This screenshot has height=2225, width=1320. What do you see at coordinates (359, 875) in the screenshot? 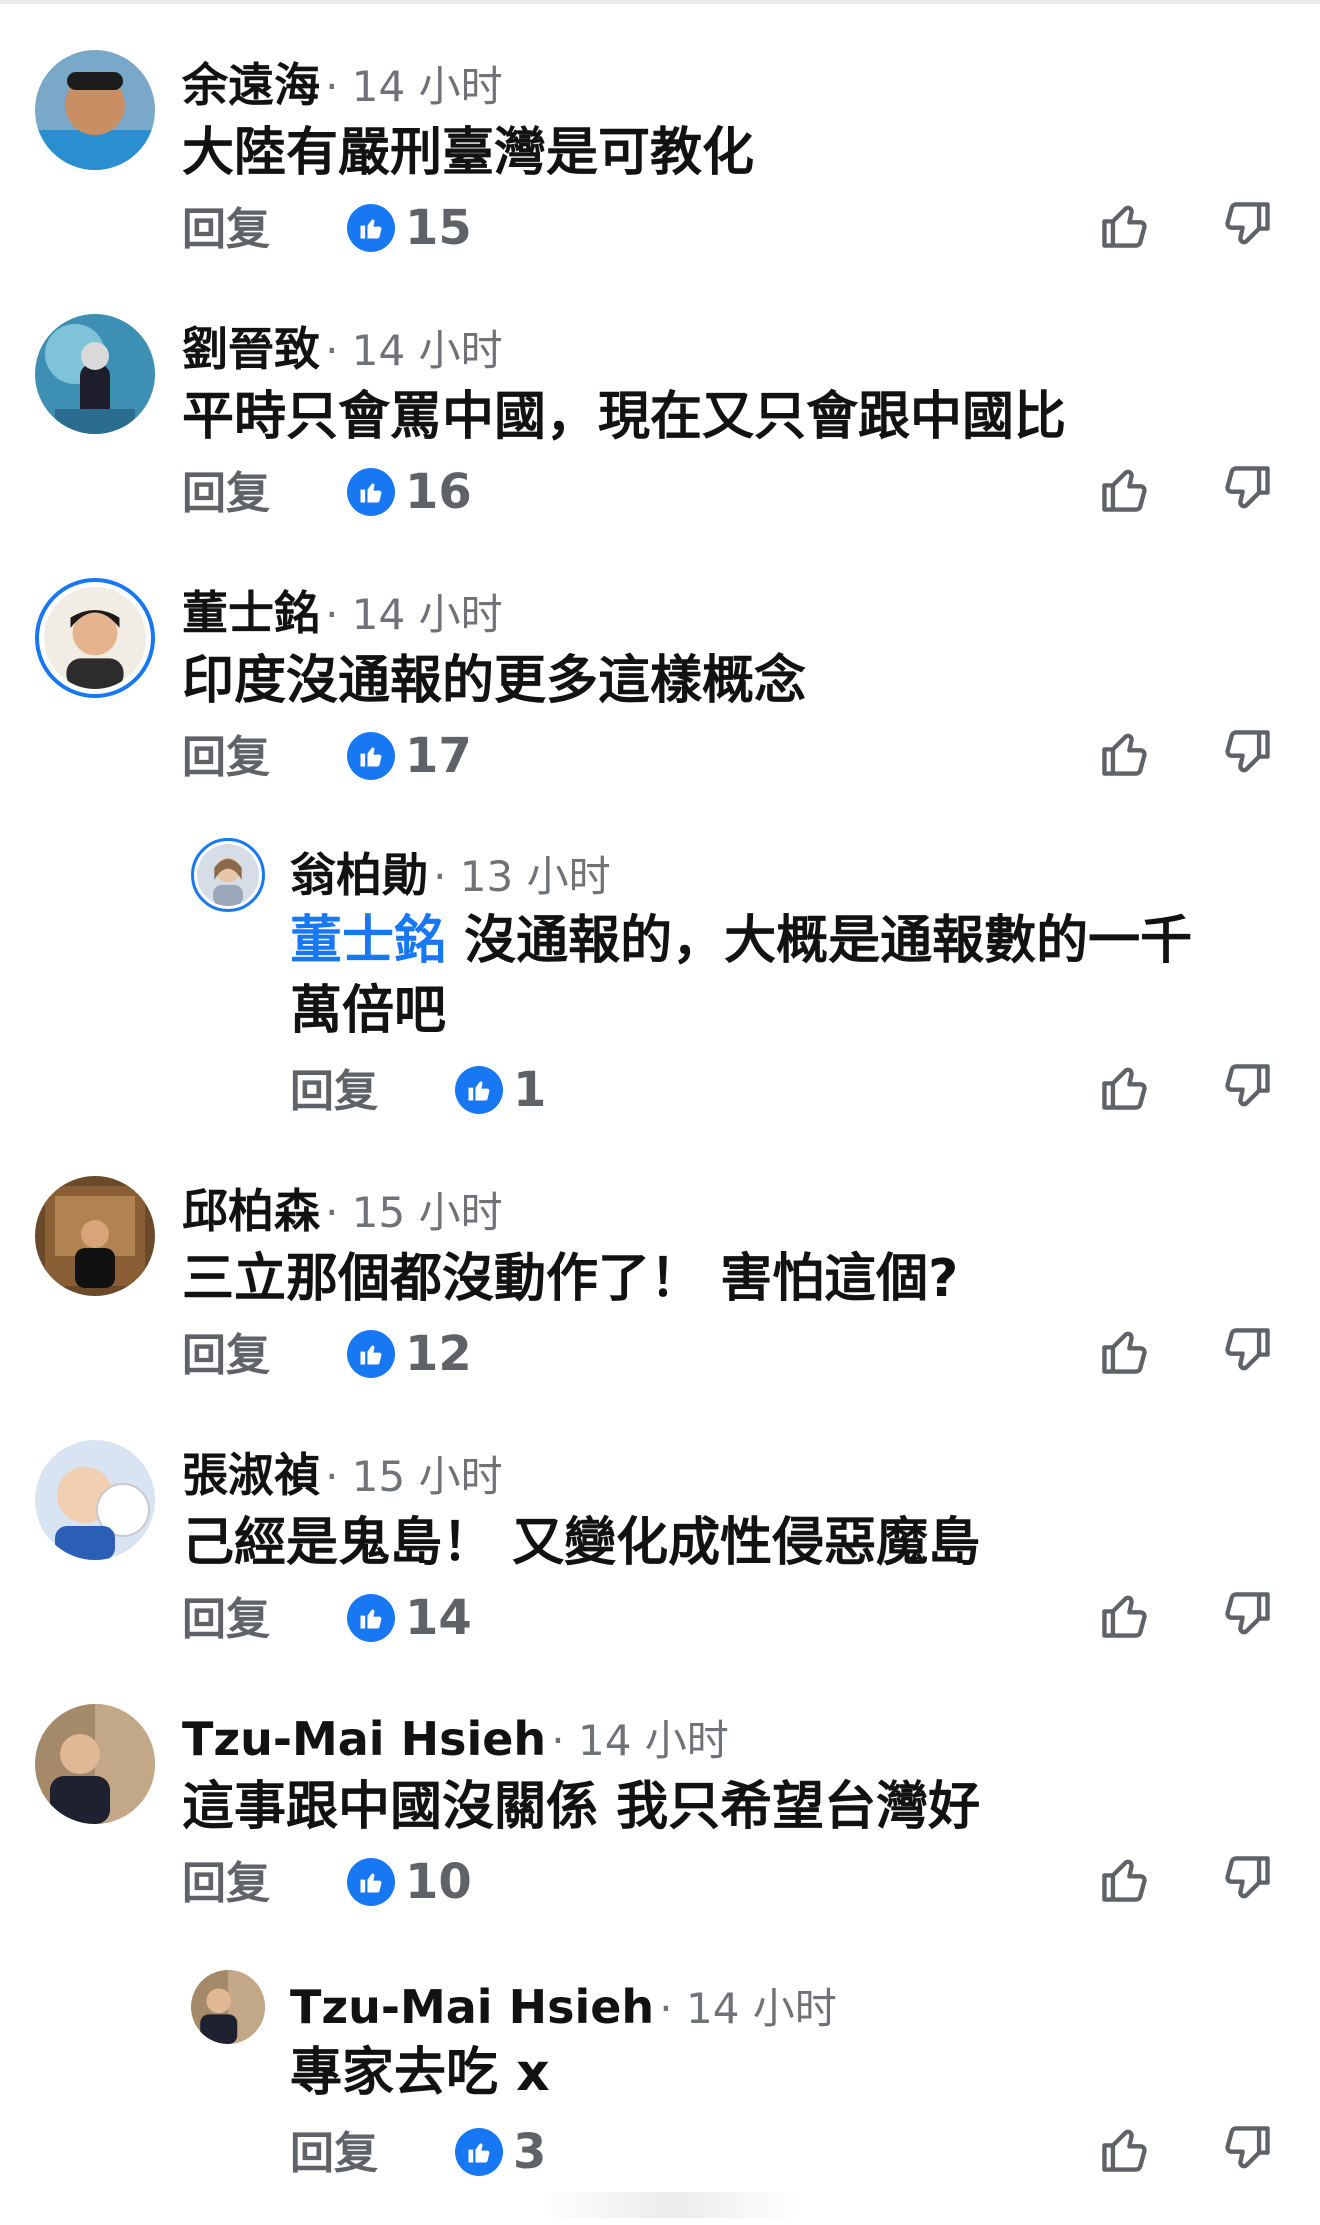
I see `comment-author: 翁柏勛` at bounding box center [359, 875].